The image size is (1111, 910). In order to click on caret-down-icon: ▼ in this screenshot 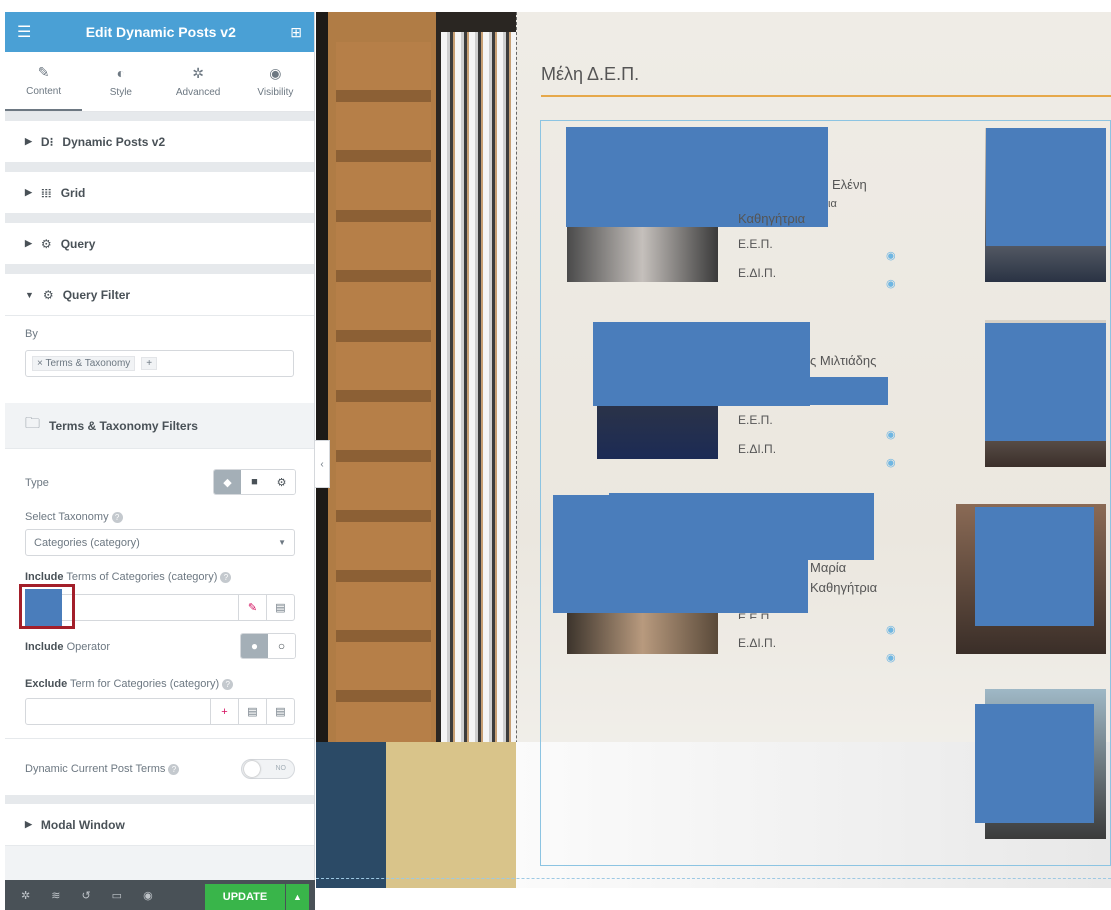, I will do `click(29, 294)`.